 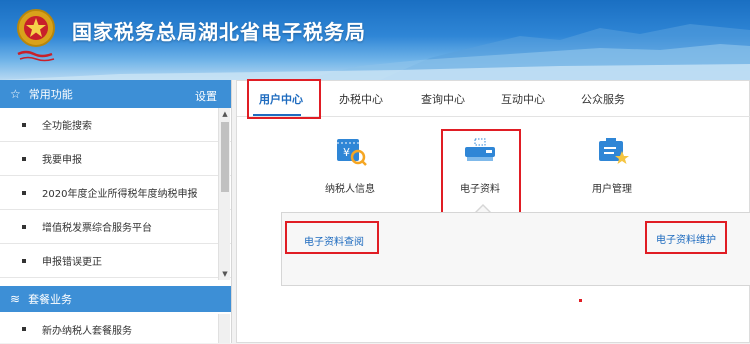 What do you see at coordinates (224, 194) in the screenshot?
I see `sidebar-scrollbar: ▲ ▼` at bounding box center [224, 194].